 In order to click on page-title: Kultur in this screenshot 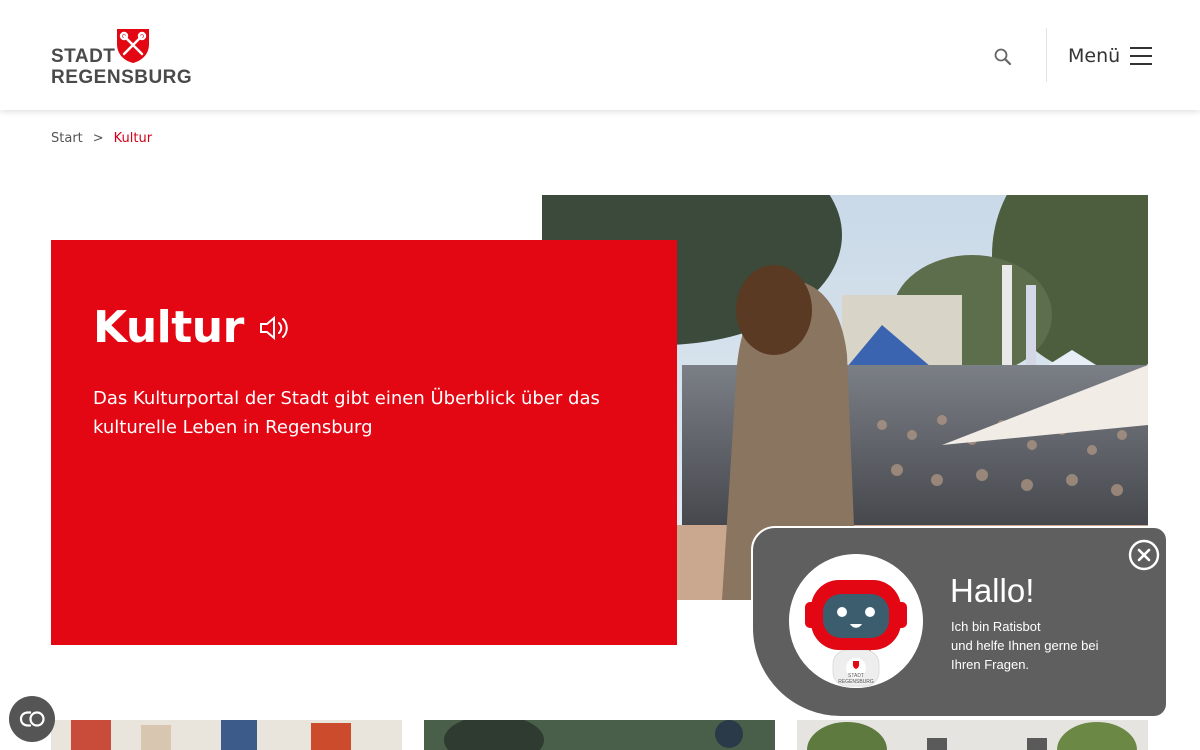, I will do `click(168, 327)`.